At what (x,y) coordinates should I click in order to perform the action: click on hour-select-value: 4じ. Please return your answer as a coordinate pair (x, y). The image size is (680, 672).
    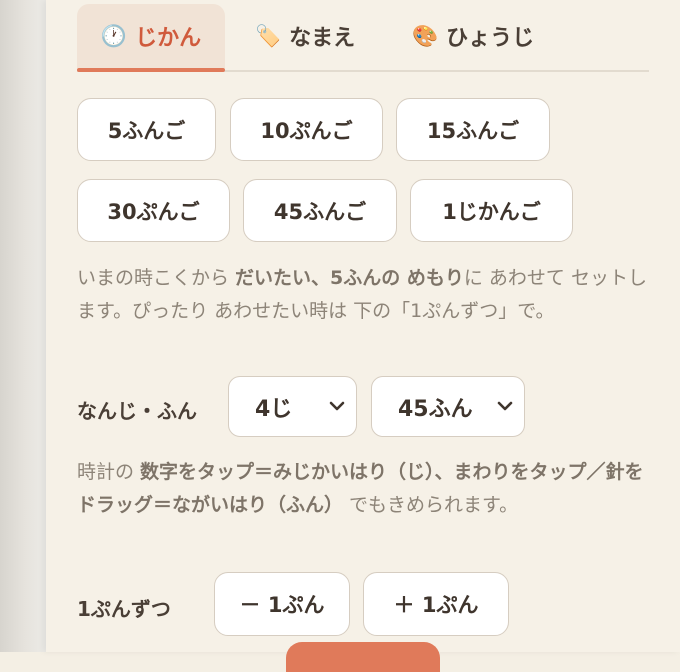
    Looking at the image, I should click on (274, 409).